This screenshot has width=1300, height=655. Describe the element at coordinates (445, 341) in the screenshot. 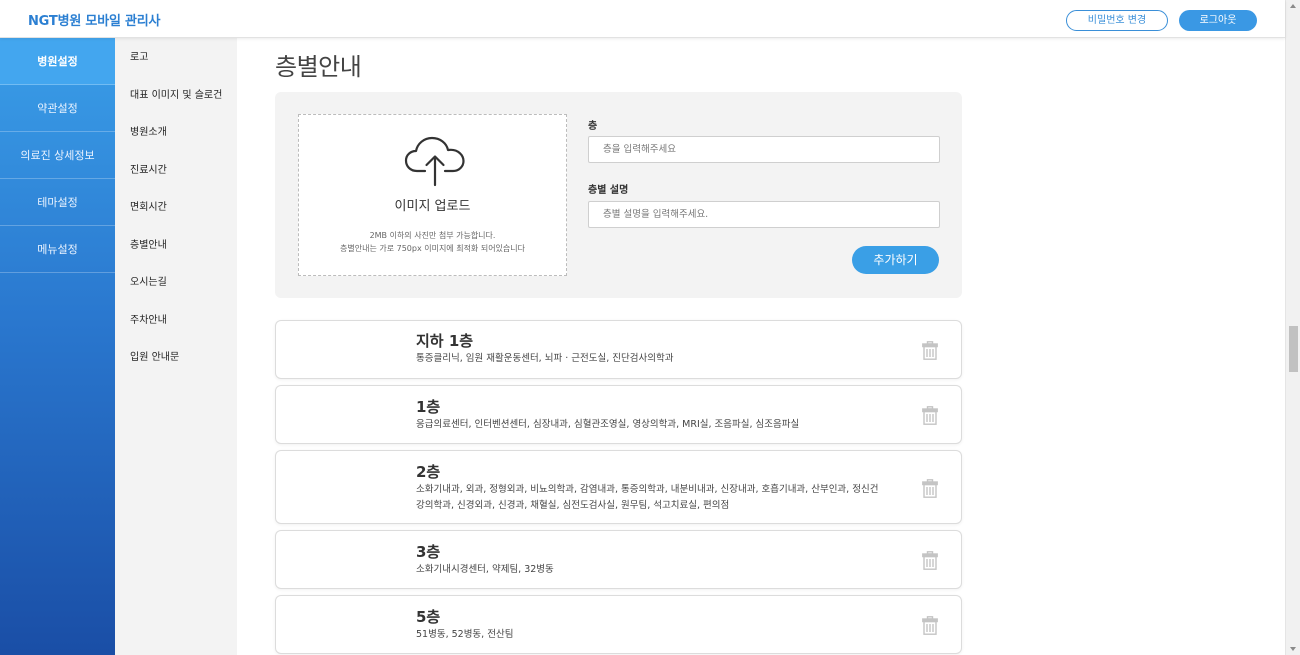

I see `floor-name: 지하 1층` at that location.